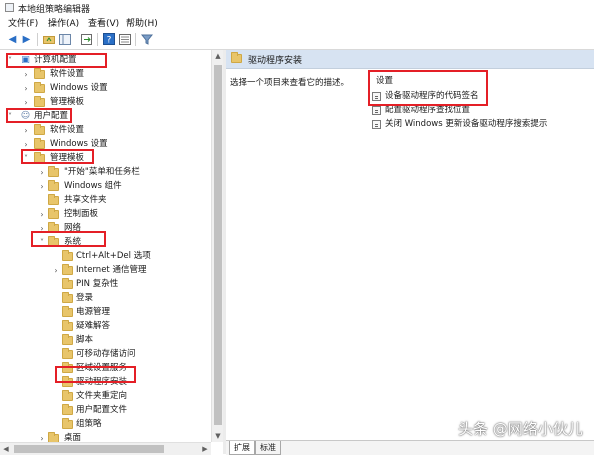  What do you see at coordinates (105, 130) in the screenshot?
I see `tree-node-uc-software: › 软件设置` at bounding box center [105, 130].